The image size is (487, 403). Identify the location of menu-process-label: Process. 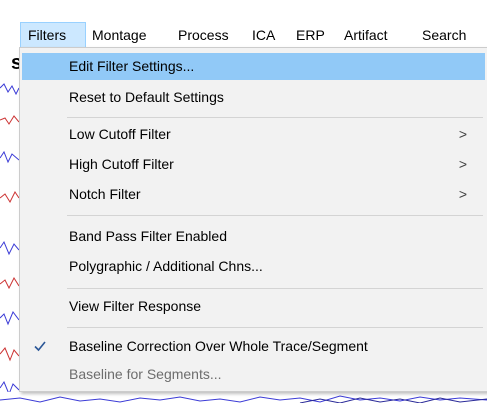
(203, 35).